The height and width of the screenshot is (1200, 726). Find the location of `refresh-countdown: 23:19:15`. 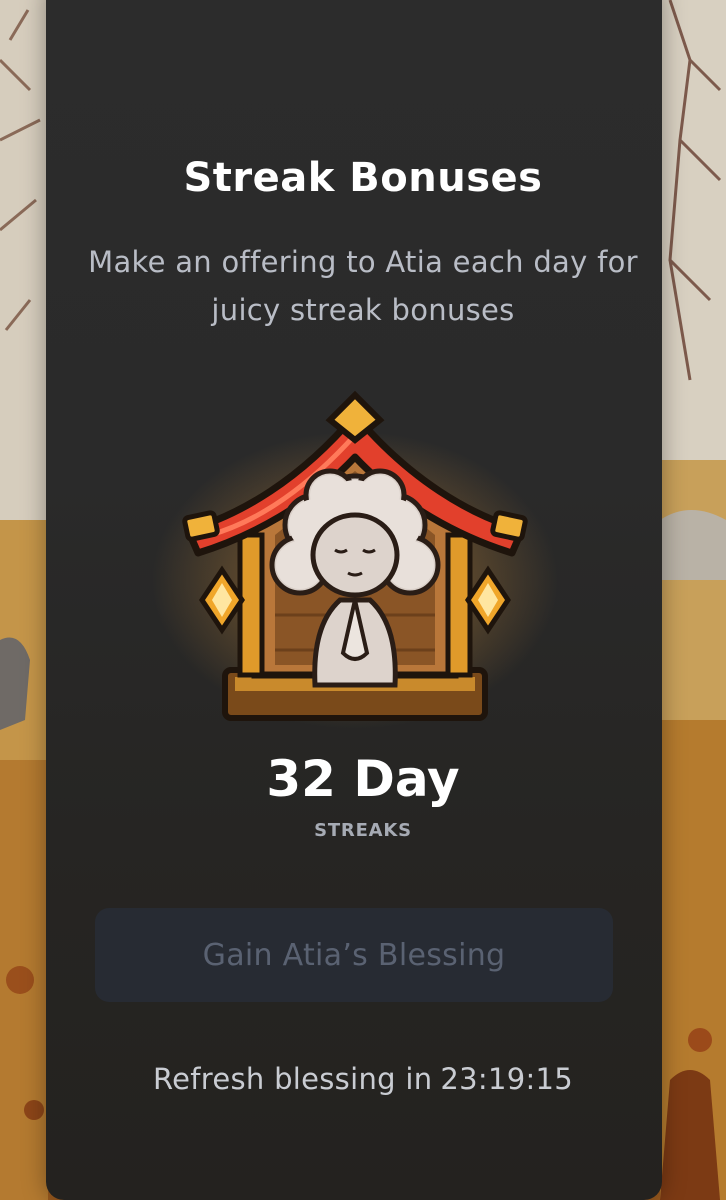

refresh-countdown: 23:19:15 is located at coordinates (507, 1079).